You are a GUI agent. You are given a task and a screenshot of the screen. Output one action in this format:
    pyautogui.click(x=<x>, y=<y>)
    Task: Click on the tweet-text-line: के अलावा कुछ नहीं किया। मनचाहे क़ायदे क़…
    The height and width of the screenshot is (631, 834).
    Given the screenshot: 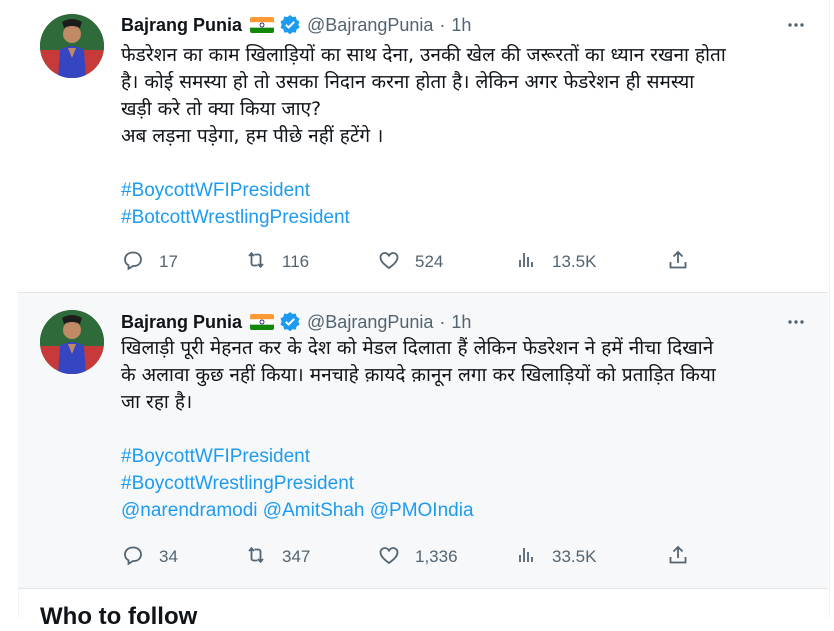 What is the action you would take?
    pyautogui.click(x=418, y=375)
    